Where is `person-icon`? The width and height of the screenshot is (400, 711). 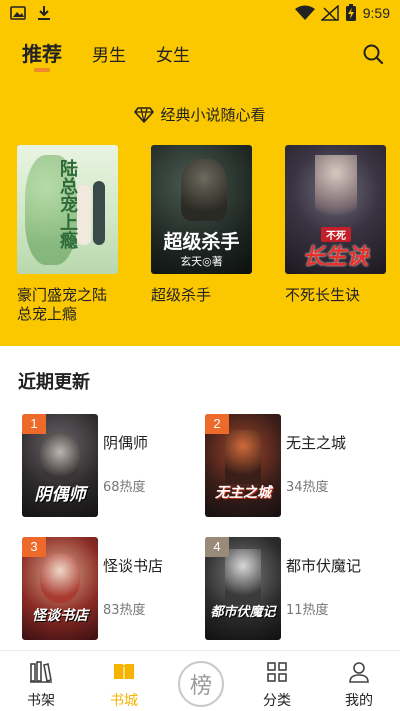
person-icon is located at coordinates (359, 672).